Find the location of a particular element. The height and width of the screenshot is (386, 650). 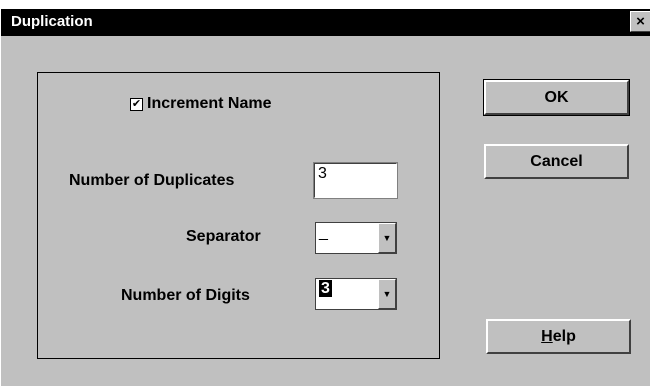

increment-name-checkbox-row: ✔ Increment Name is located at coordinates (201, 104).